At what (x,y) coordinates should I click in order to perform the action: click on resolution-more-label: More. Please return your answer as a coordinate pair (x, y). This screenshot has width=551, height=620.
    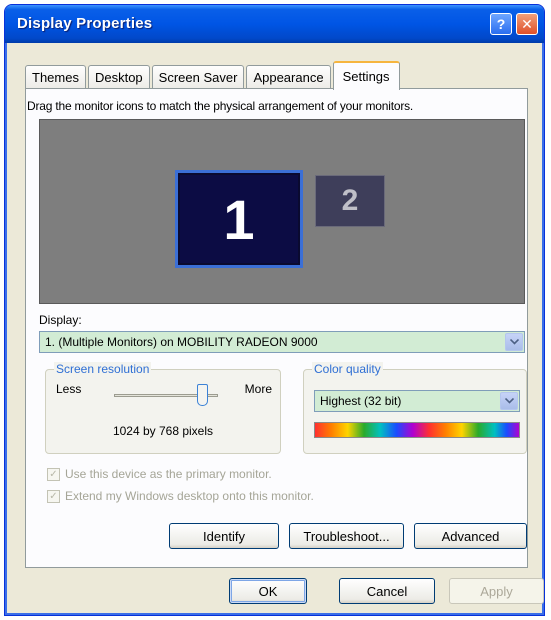
    Looking at the image, I should click on (258, 389).